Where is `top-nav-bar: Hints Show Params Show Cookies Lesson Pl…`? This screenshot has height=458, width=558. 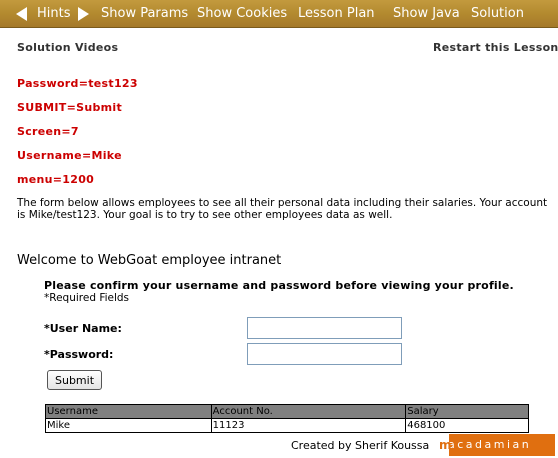
top-nav-bar: Hints Show Params Show Cookies Lesson Pl… is located at coordinates (279, 14).